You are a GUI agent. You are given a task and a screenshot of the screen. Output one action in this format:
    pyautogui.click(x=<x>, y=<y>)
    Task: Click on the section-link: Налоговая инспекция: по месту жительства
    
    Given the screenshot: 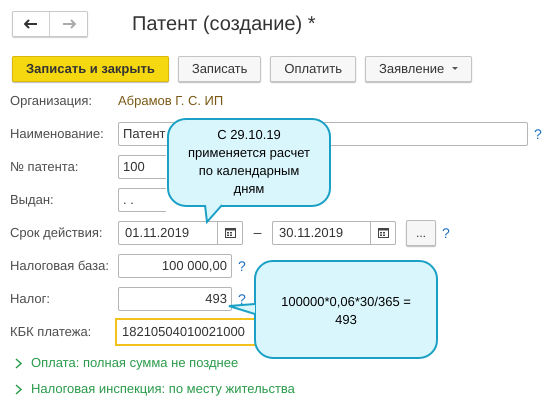 What is the action you would take?
    pyautogui.click(x=163, y=389)
    